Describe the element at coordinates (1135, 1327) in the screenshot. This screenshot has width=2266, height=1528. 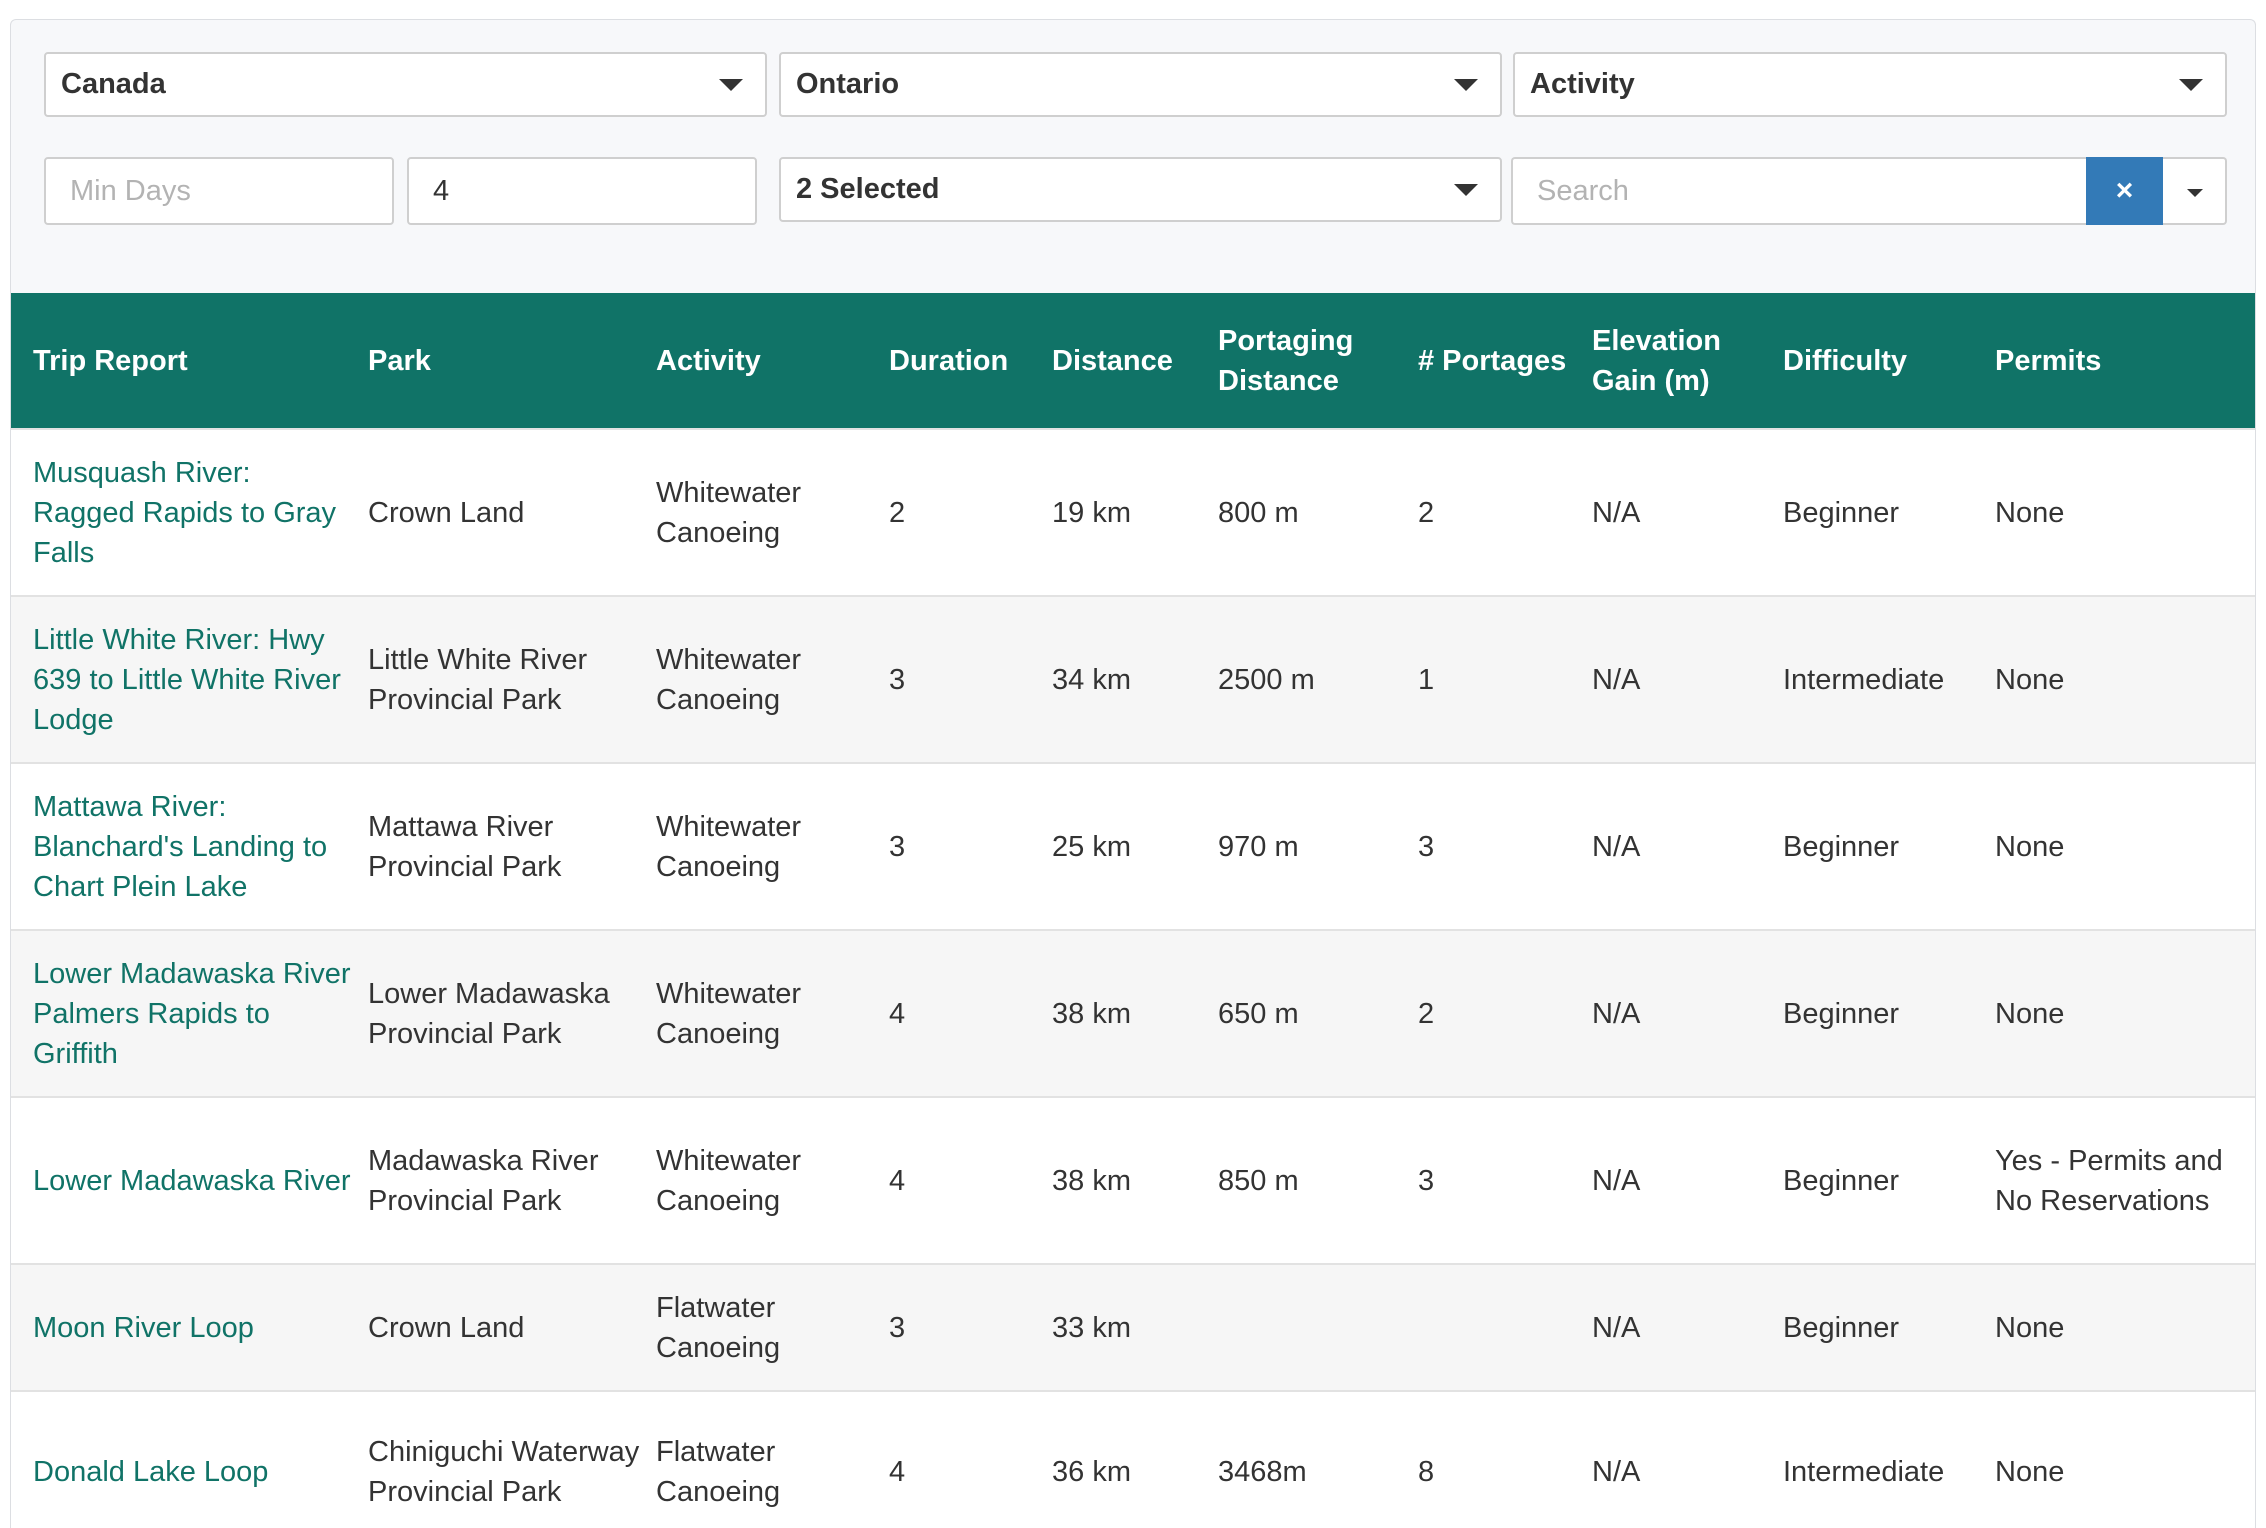
I see `table-cell: 33 km` at that location.